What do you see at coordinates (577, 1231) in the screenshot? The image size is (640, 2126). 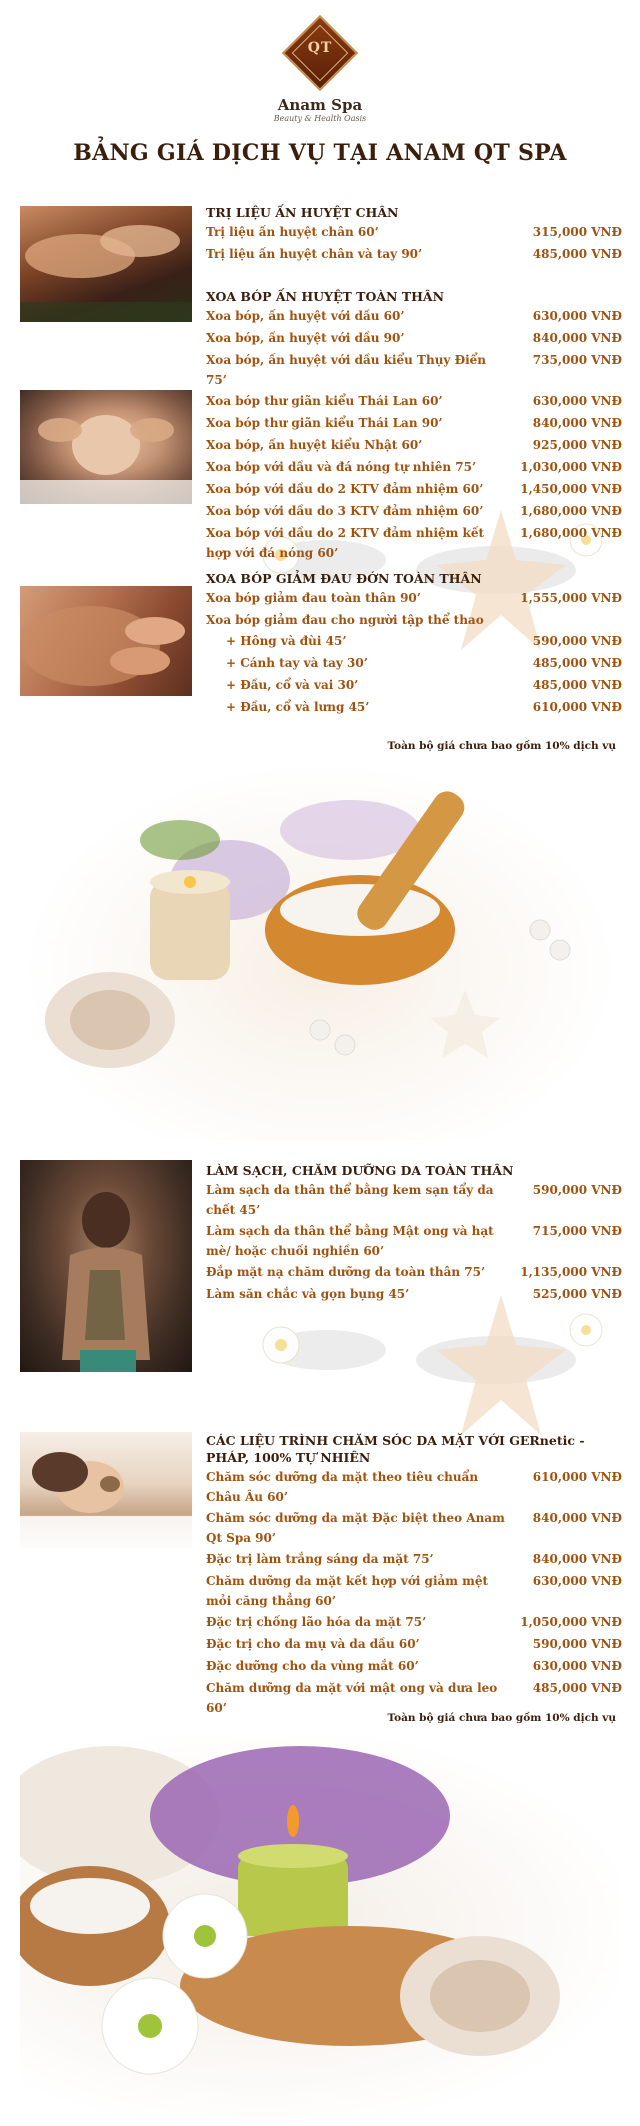 I see `service-price: 715,000 VNĐ` at bounding box center [577, 1231].